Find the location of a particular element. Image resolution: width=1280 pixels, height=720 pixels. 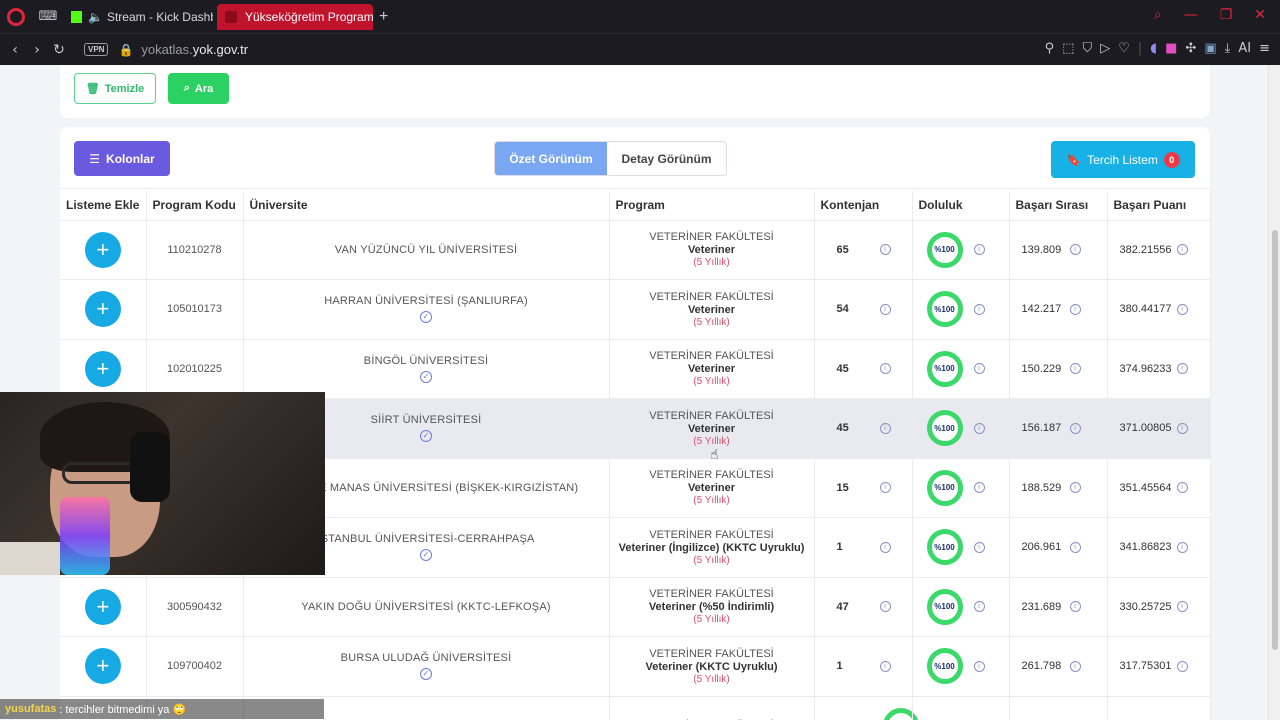

extension-pink-icon: ■ is located at coordinates (1171, 48).